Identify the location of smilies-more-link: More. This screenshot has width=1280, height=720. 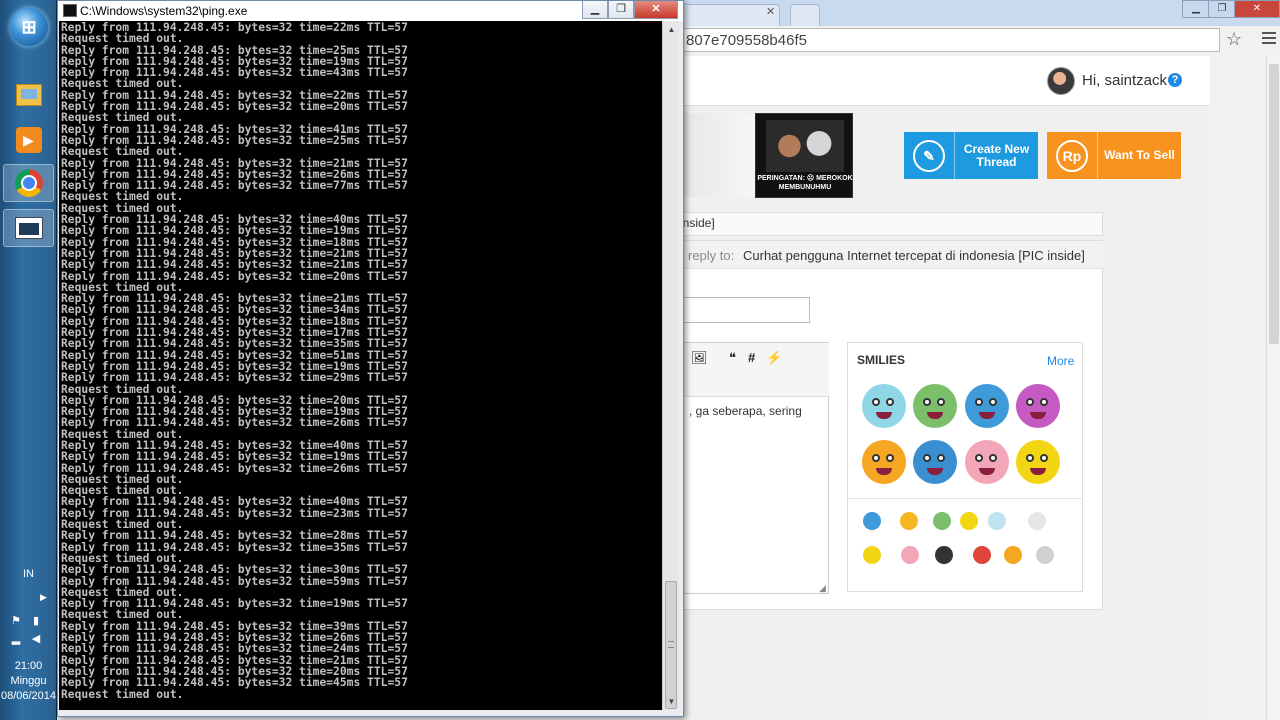
(1060, 361).